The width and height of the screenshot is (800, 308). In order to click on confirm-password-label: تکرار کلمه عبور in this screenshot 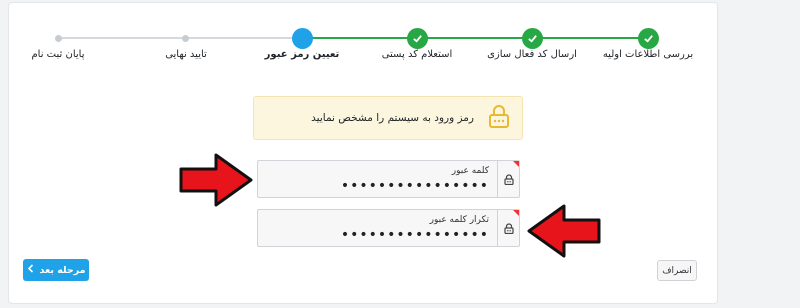, I will do `click(459, 220)`.